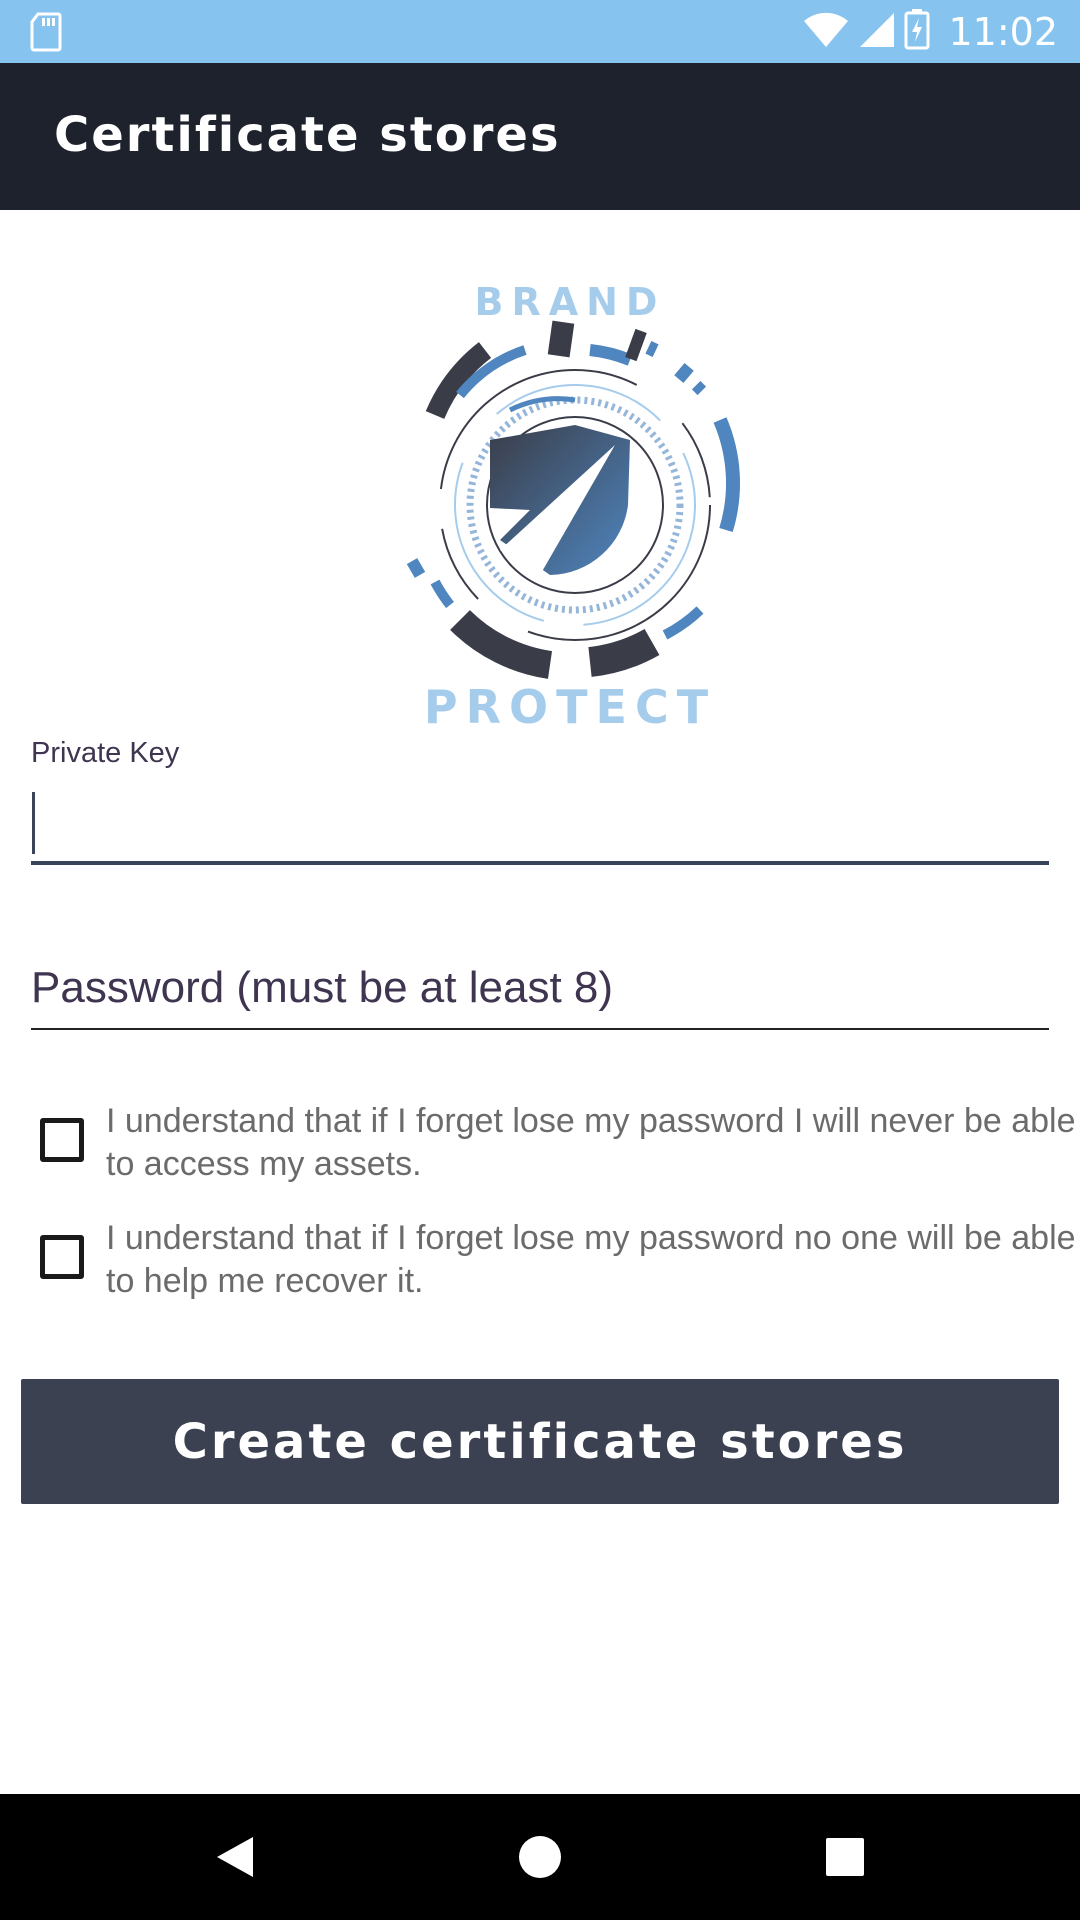  Describe the element at coordinates (62, 1140) in the screenshot. I see `never-access-checkbox` at that location.